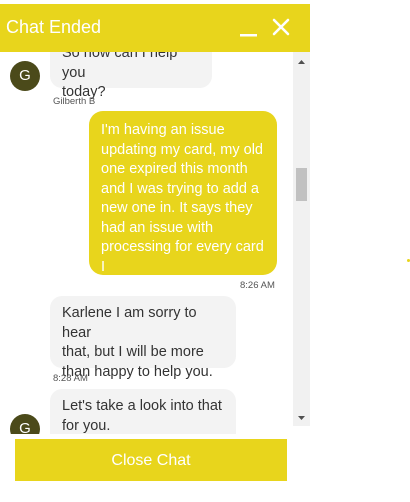 The height and width of the screenshot is (502, 410). I want to click on minimize-button, so click(249, 27).